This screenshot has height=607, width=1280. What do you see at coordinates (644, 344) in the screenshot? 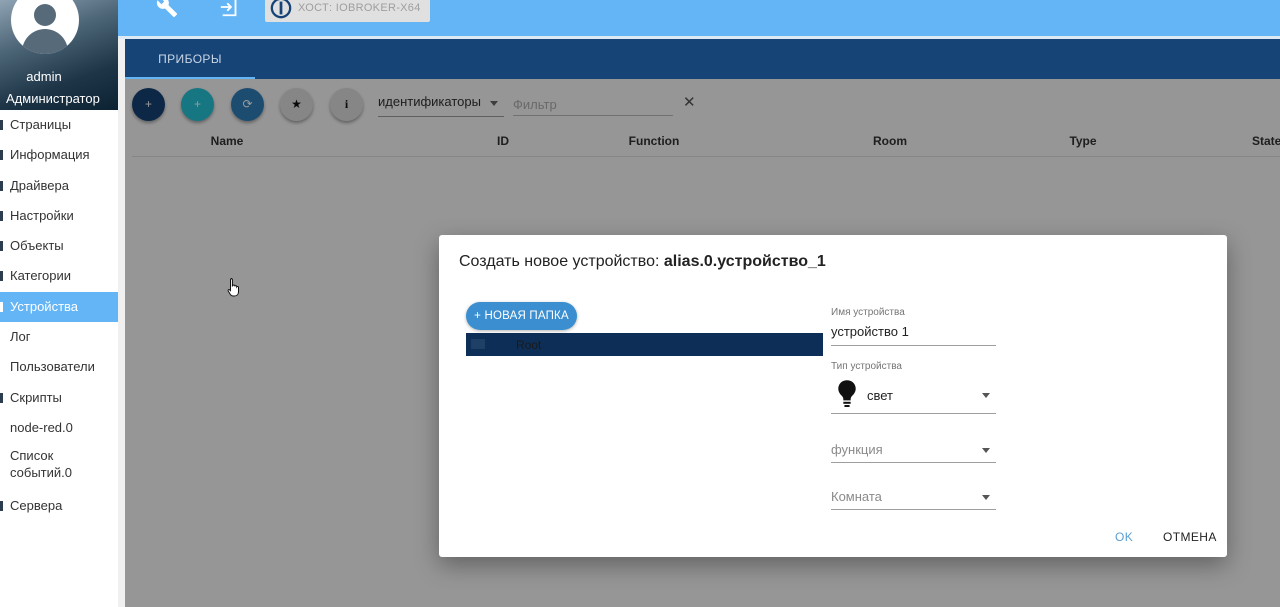
I see `folder-tree-root: Root` at bounding box center [644, 344].